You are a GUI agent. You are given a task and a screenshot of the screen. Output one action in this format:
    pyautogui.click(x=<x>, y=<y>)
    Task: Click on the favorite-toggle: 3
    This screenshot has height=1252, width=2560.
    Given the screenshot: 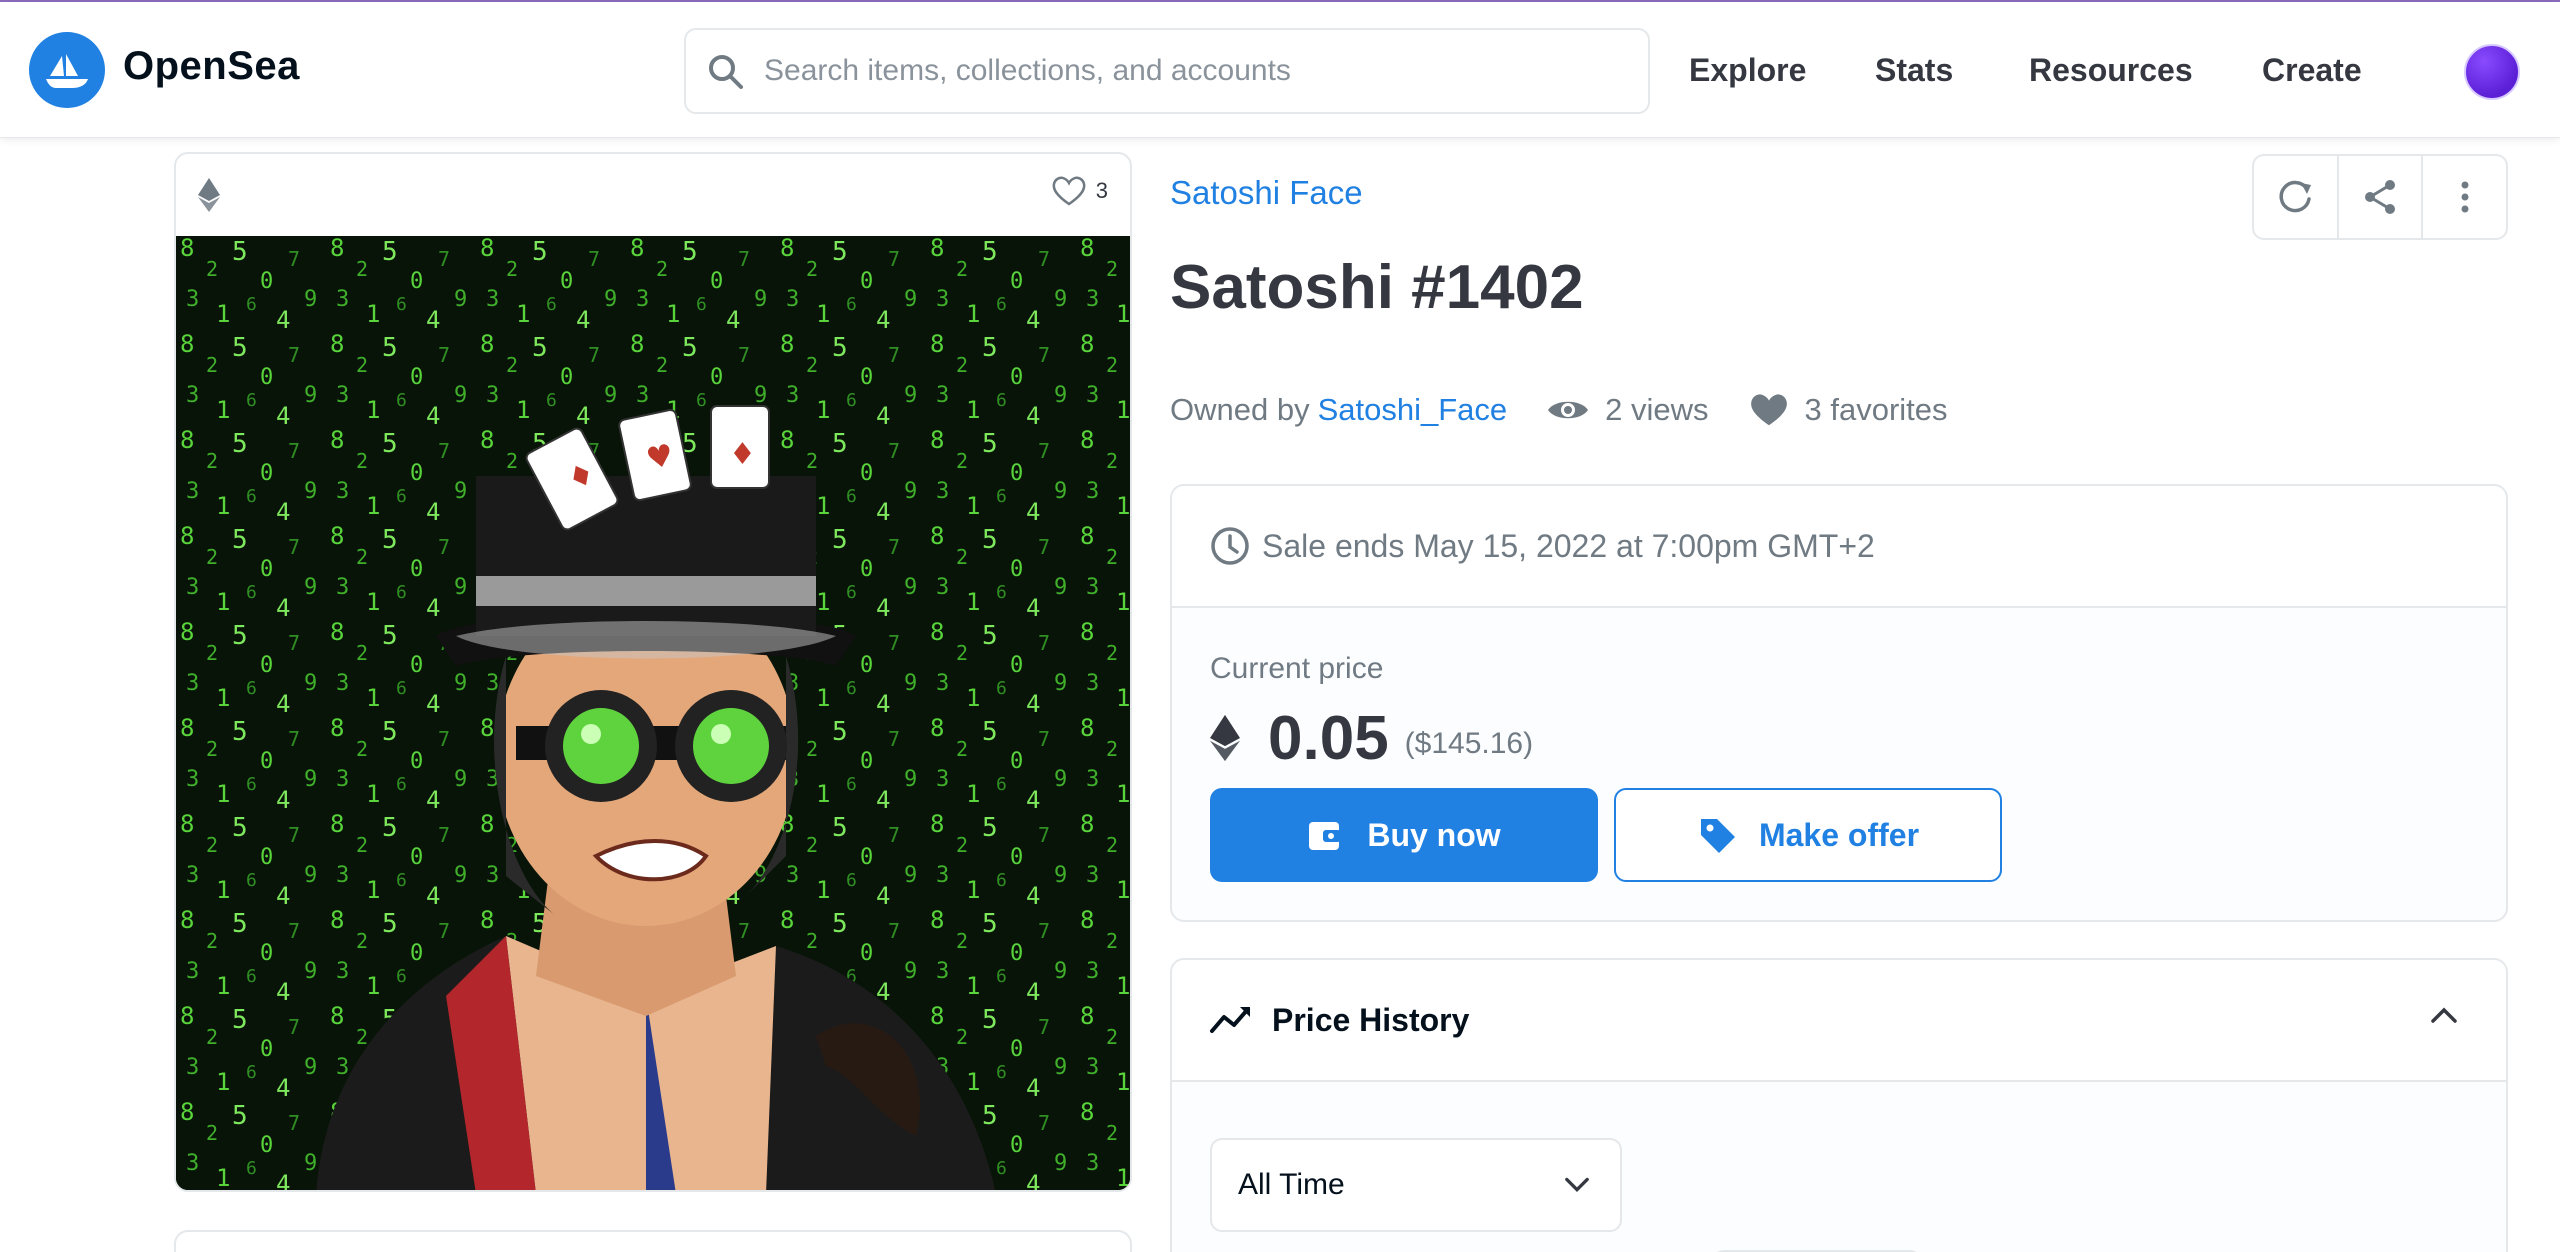 What is the action you would take?
    pyautogui.click(x=1080, y=191)
    